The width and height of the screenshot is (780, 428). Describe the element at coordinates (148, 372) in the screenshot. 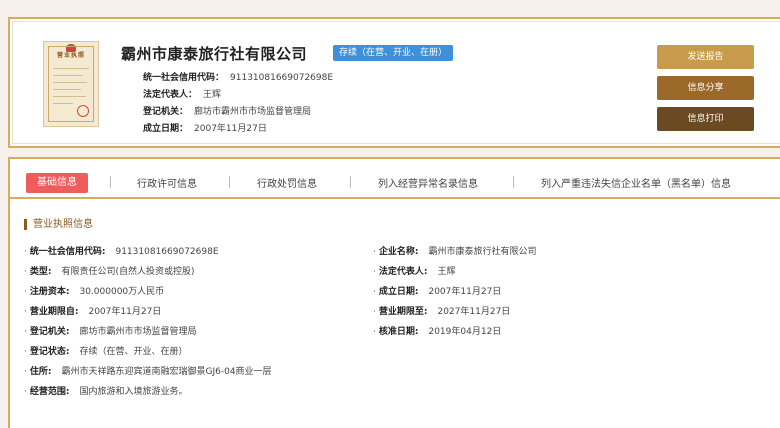

I see `detail-address: · 住所: 霸州市天祥路东迎宾道南融宏瑞御景GJ6-04商业一层` at that location.